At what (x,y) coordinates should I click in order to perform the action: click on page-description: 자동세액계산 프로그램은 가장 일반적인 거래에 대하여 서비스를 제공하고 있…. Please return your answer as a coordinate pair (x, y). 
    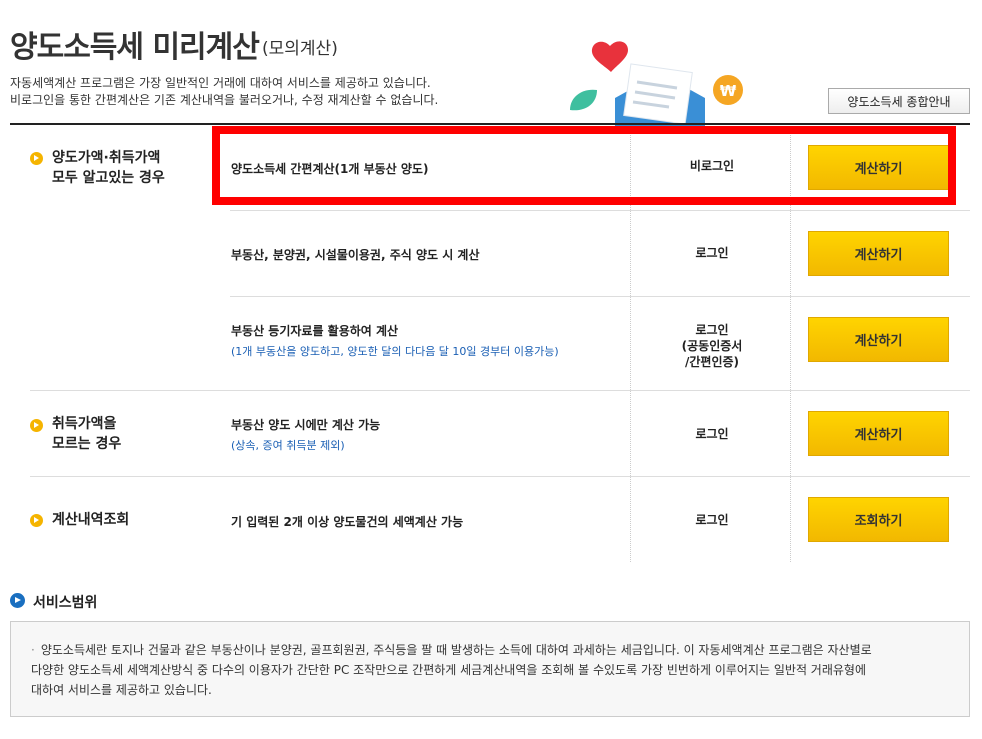
    Looking at the image, I should click on (224, 92).